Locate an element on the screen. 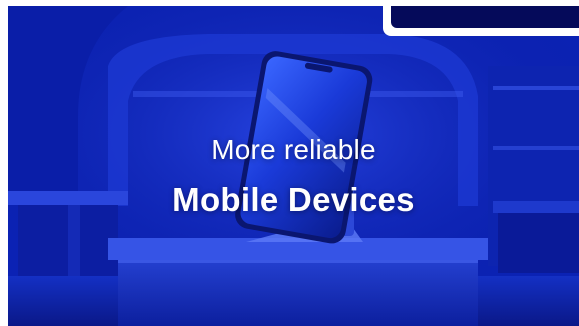 This screenshot has width=579, height=326. headline-line-2: Mobile Devices is located at coordinates (293, 199).